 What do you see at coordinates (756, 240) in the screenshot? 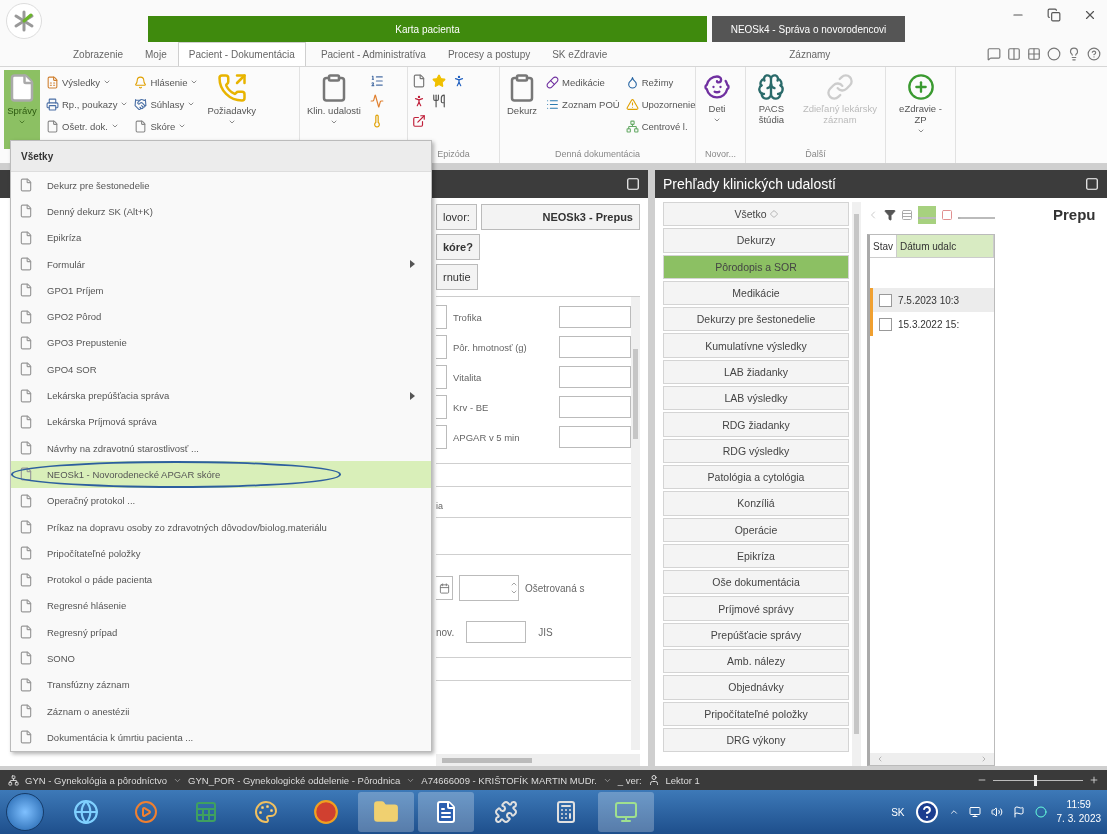
I see `category-button: Dekurzy` at bounding box center [756, 240].